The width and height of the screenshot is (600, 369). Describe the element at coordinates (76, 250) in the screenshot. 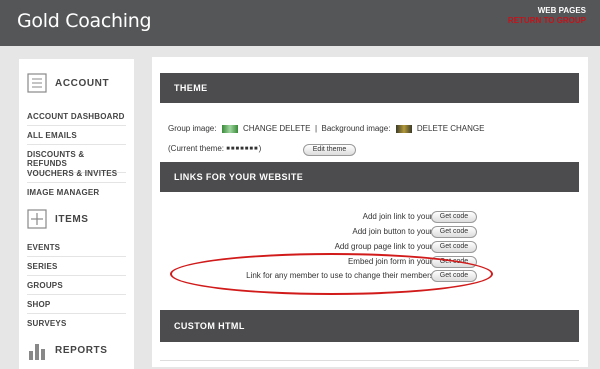

I see `sidebar-item-events: EVENTS` at that location.